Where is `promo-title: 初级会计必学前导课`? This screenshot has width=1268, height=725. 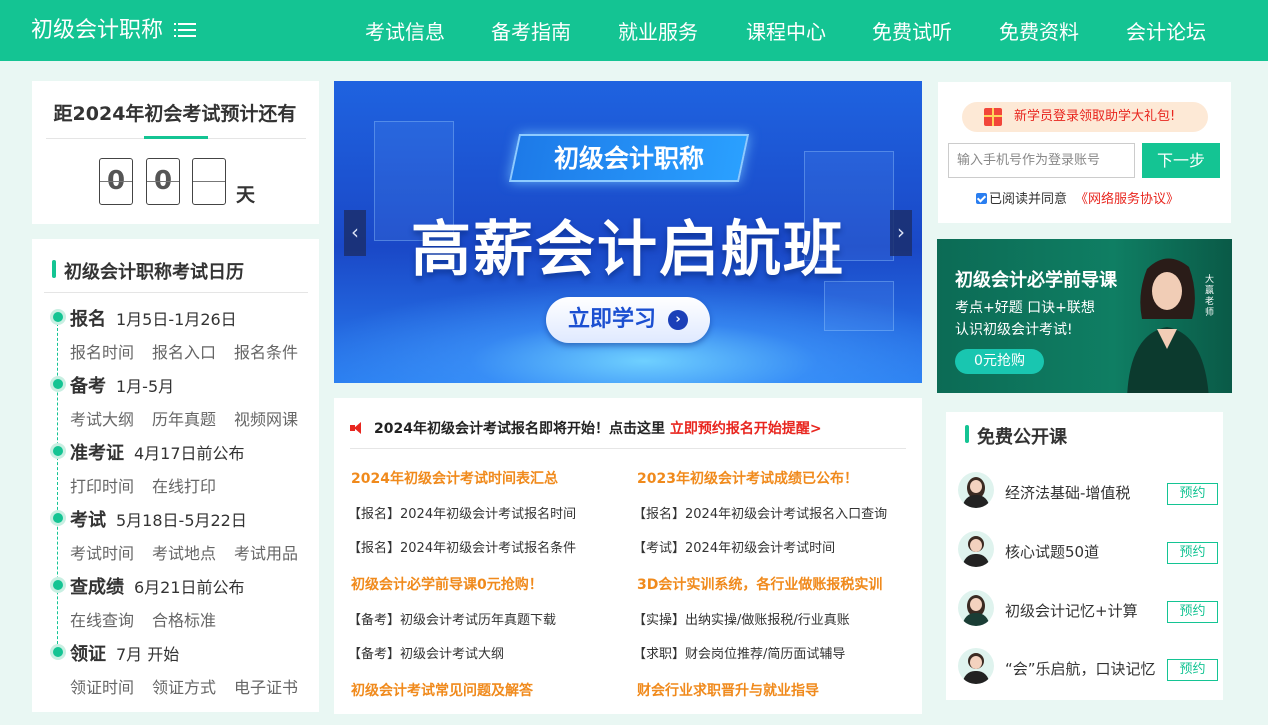 promo-title: 初级会计必学前导课 is located at coordinates (1036, 280).